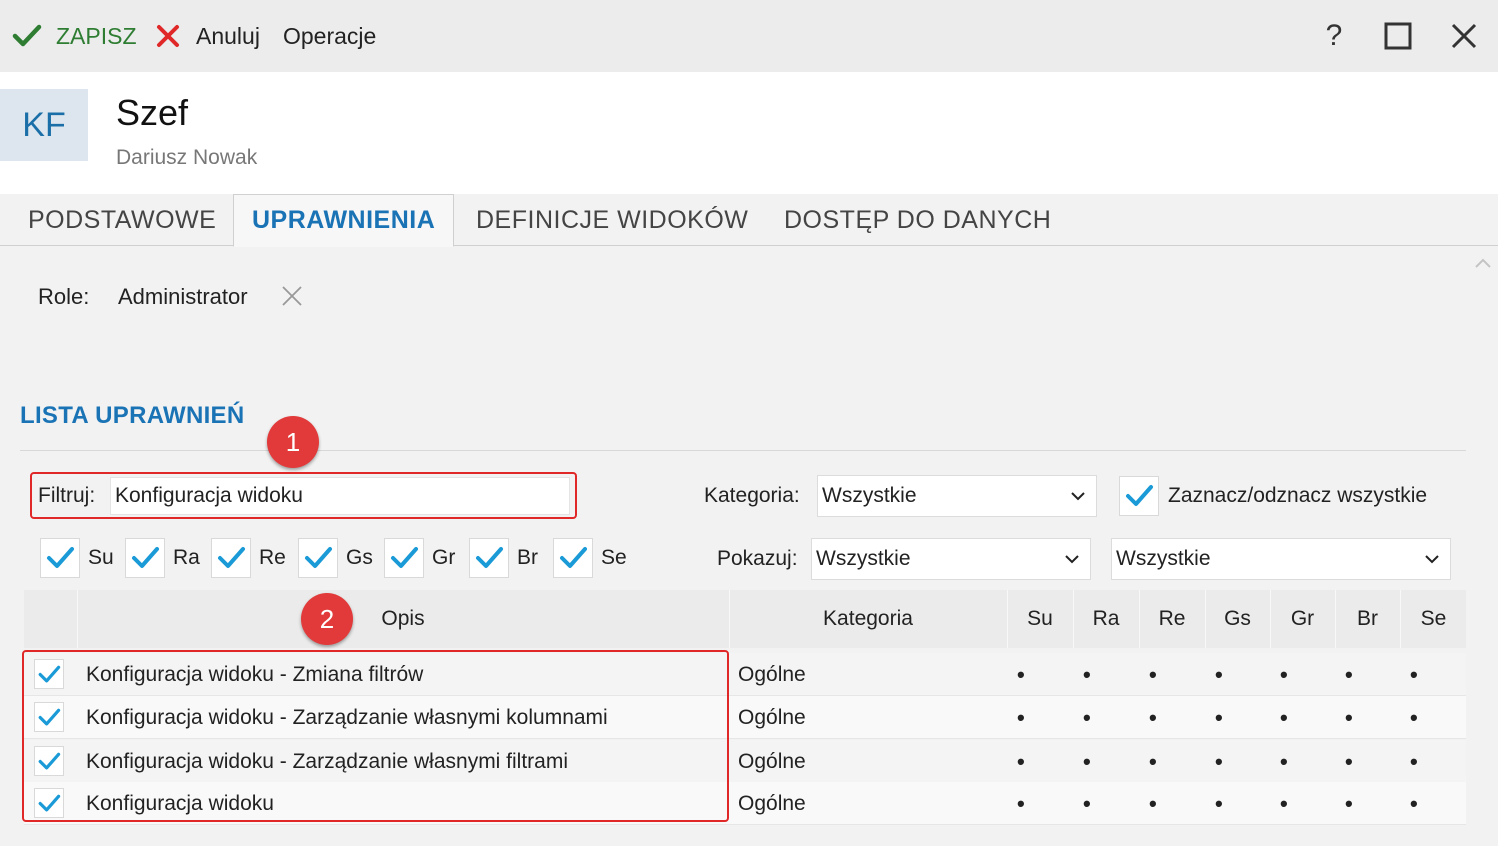 The height and width of the screenshot is (846, 1498). I want to click on column-opis: Opis, so click(402, 619).